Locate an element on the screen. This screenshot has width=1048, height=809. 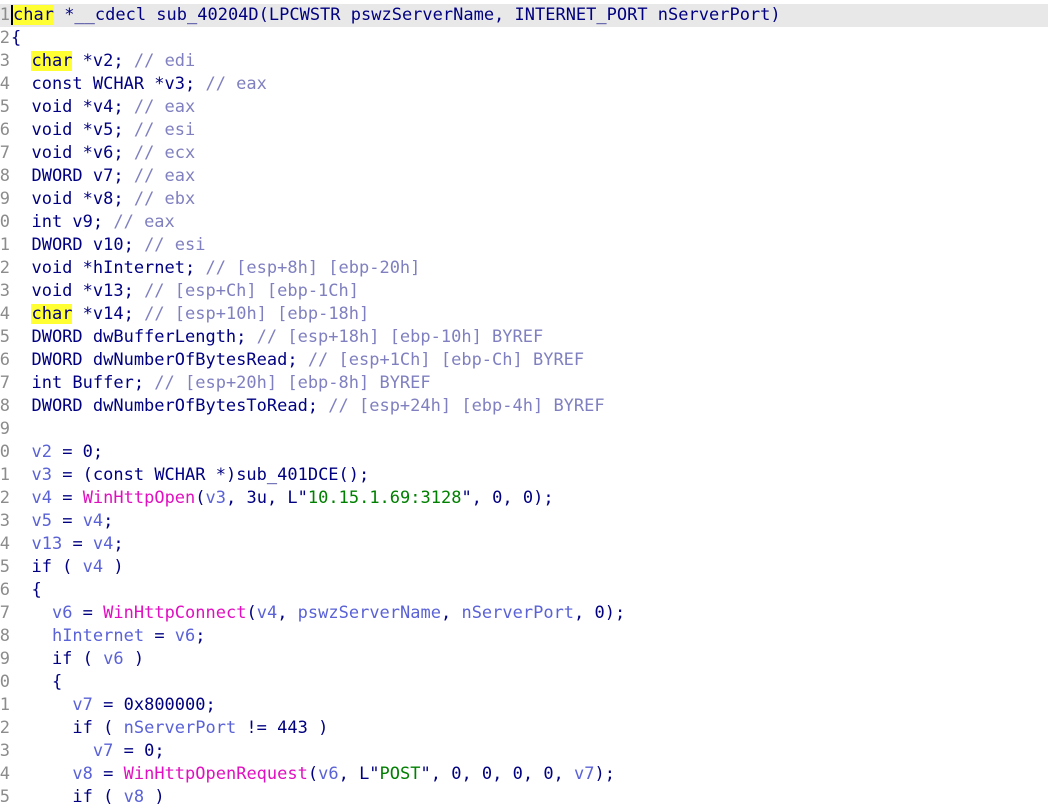
line-number: 27 is located at coordinates (5, 613).